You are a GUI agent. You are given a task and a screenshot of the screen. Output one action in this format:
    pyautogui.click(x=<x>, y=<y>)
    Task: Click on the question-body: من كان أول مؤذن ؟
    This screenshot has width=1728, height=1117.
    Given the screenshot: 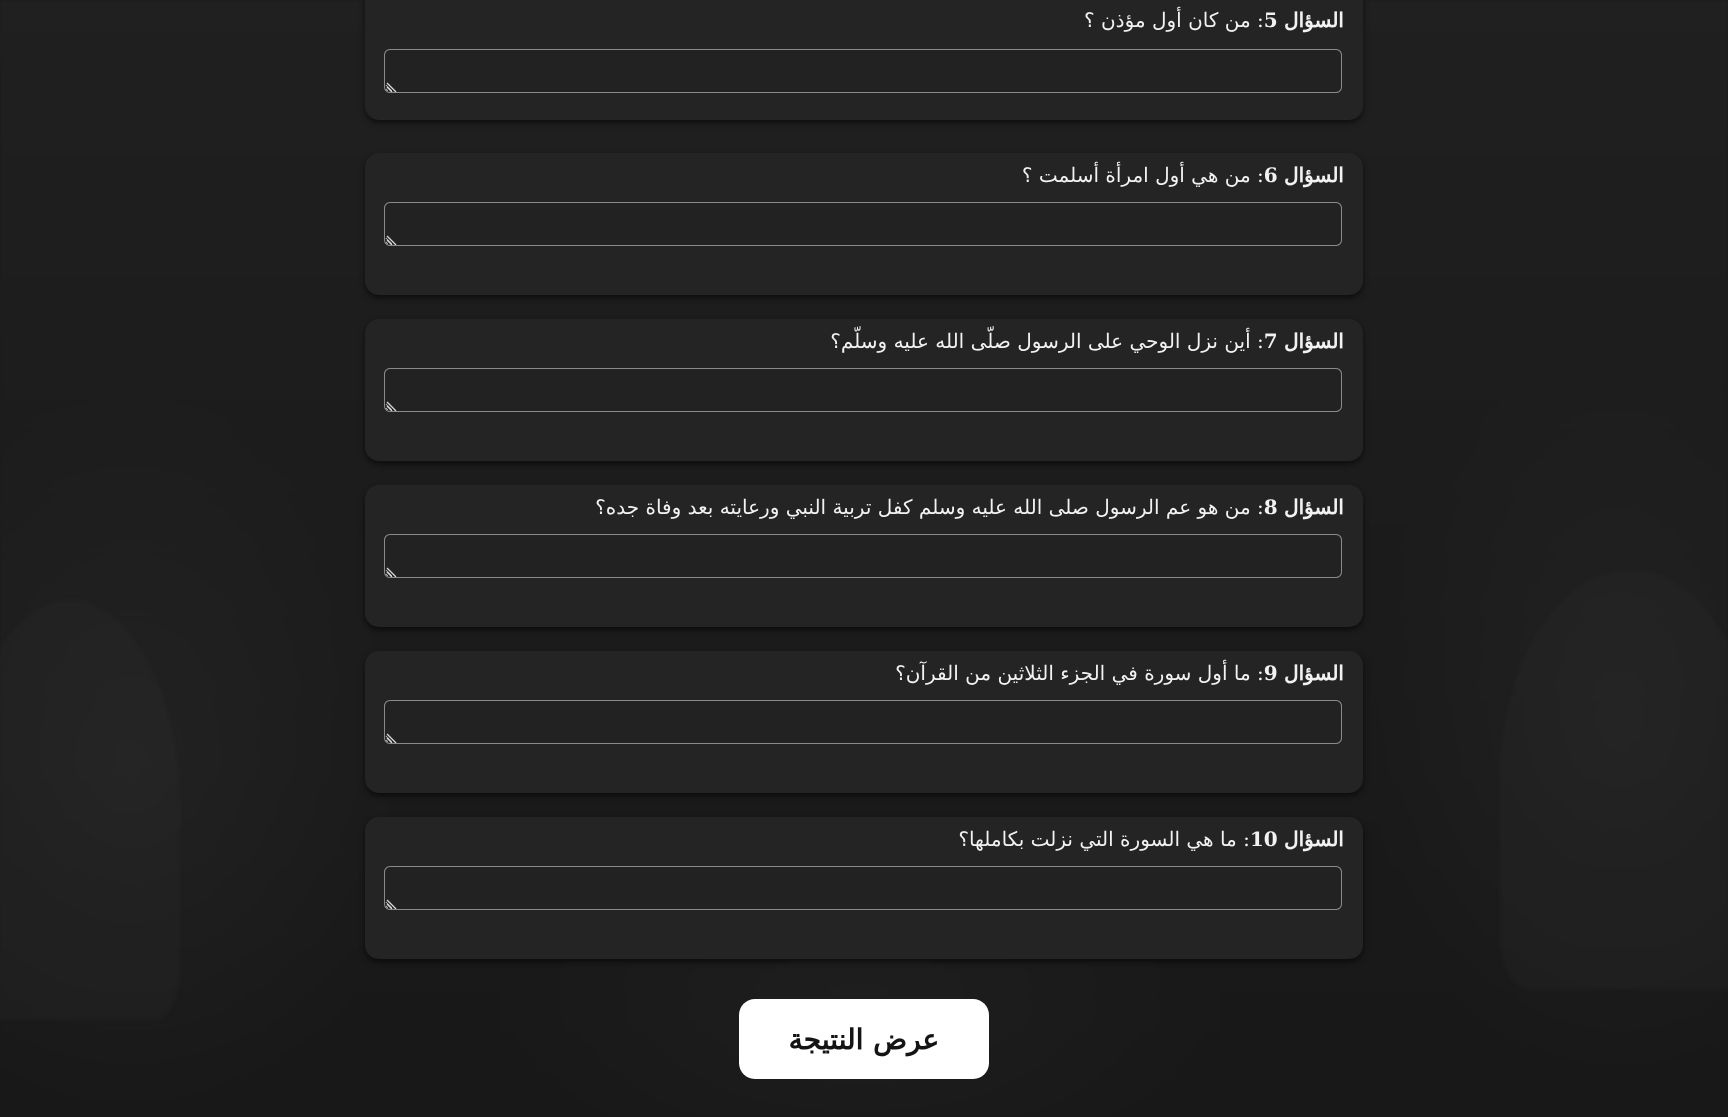 What is the action you would take?
    pyautogui.click(x=1167, y=20)
    